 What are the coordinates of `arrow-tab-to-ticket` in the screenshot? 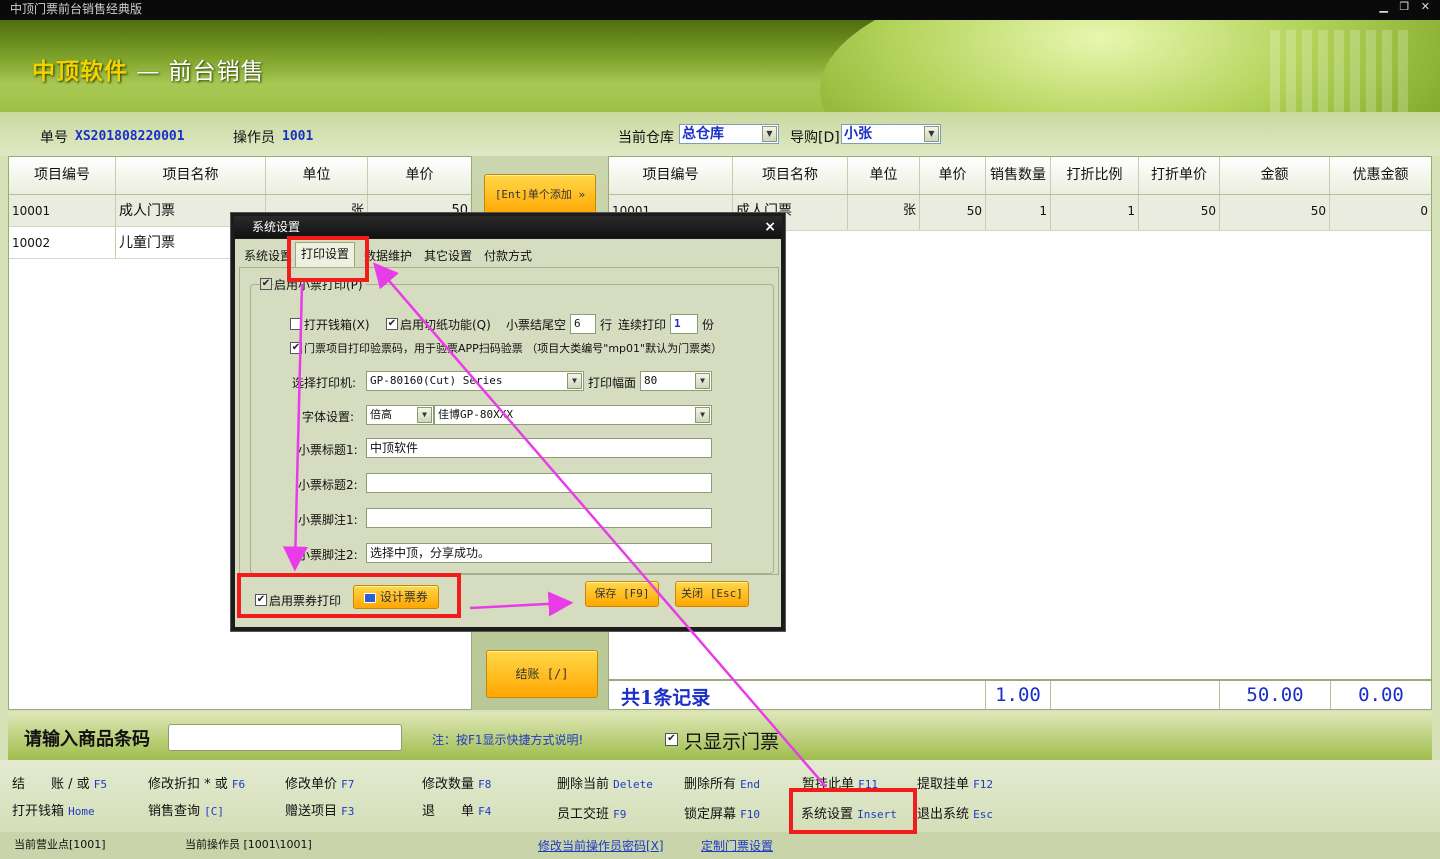 It's located at (295, 427).